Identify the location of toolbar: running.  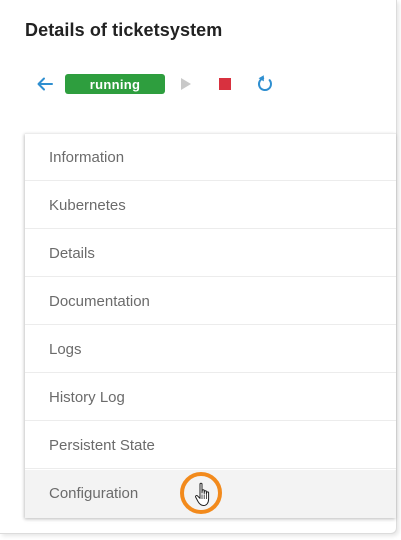
(163, 84).